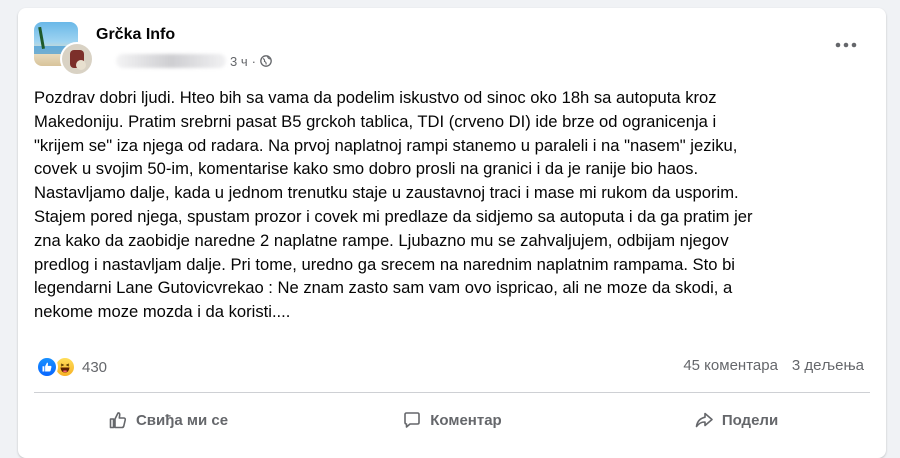  Describe the element at coordinates (47, 37) in the screenshot. I see `avatar-palm` at that location.